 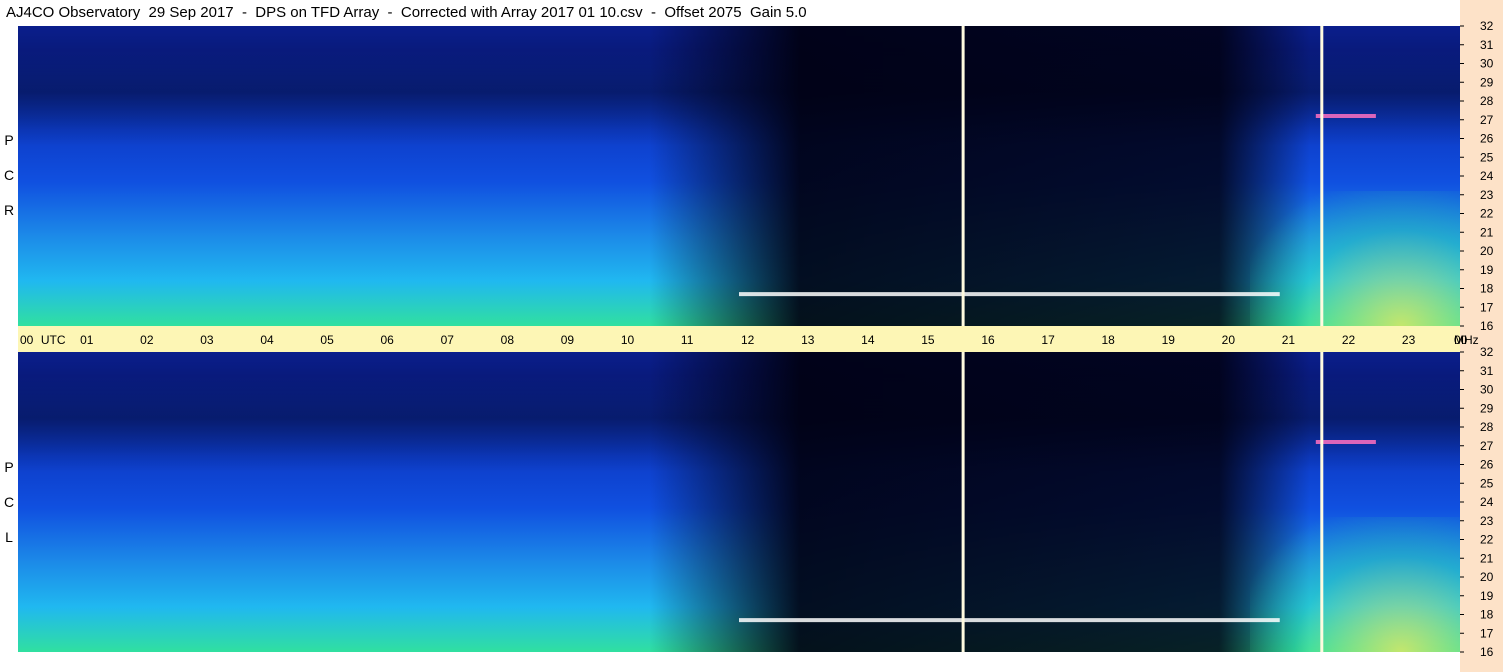 I want to click on x-tick-label: 08, so click(x=508, y=340).